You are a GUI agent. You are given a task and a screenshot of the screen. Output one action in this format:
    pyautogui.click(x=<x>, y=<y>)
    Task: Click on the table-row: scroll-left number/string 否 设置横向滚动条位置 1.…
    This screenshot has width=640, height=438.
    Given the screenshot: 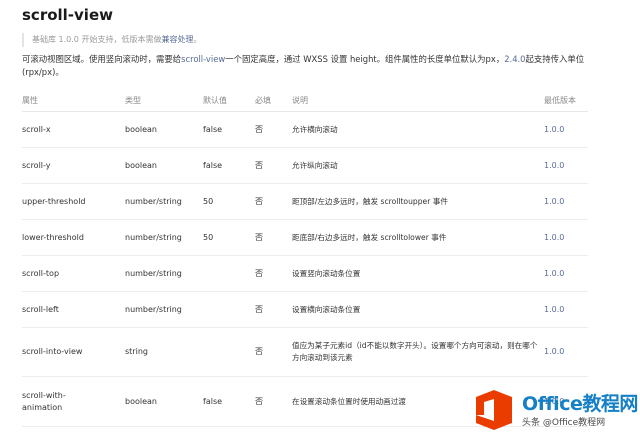 What is the action you would take?
    pyautogui.click(x=305, y=309)
    